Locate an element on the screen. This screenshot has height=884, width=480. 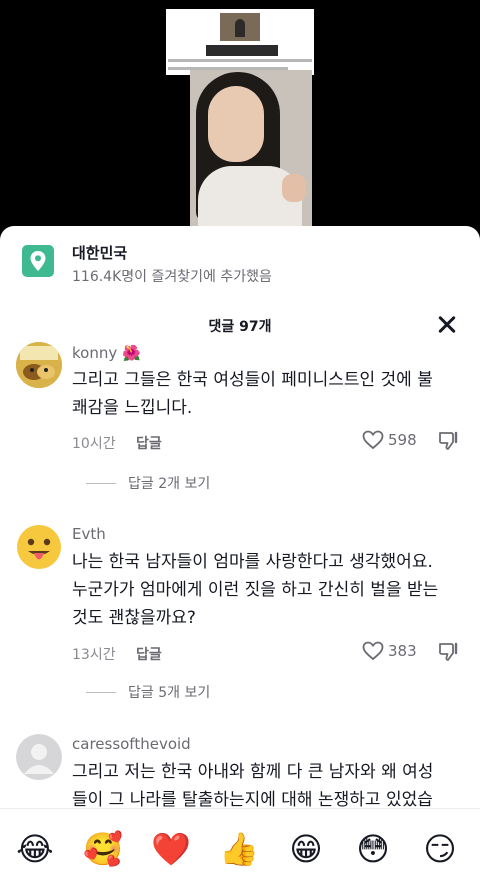
close-icon is located at coordinates (447, 325).